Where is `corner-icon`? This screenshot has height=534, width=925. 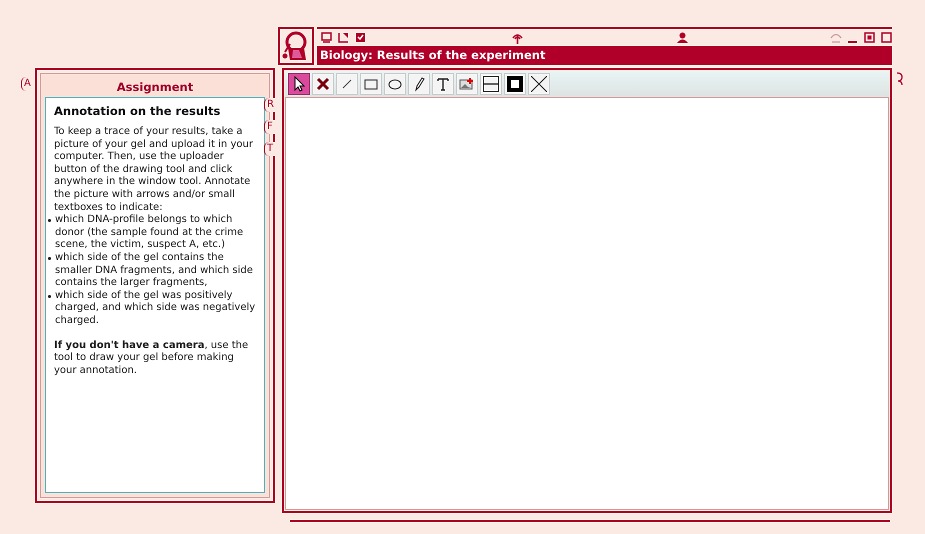
corner-icon is located at coordinates (343, 37).